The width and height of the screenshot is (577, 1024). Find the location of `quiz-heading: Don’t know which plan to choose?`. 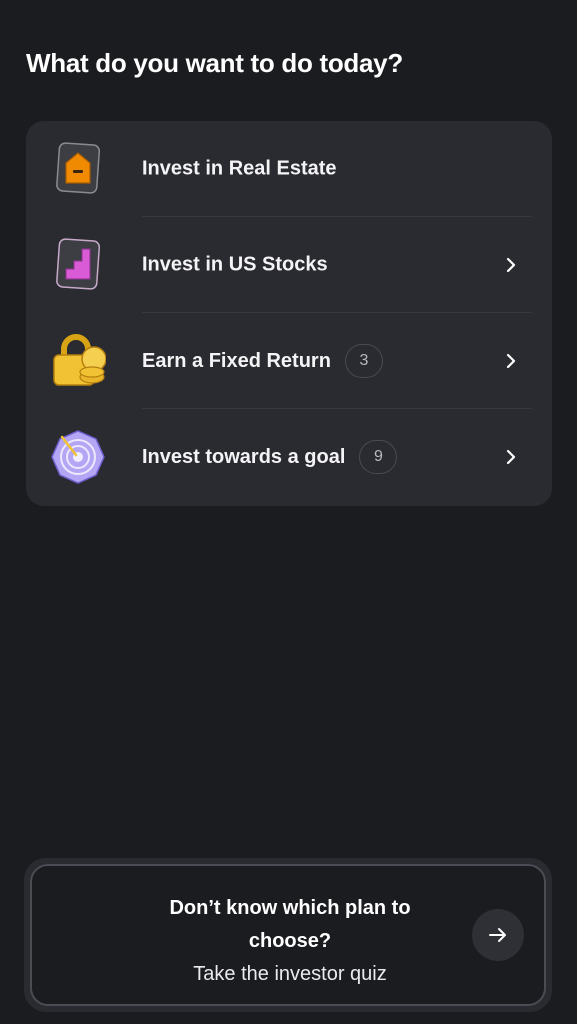

quiz-heading: Don’t know which plan to choose? is located at coordinates (290, 924).